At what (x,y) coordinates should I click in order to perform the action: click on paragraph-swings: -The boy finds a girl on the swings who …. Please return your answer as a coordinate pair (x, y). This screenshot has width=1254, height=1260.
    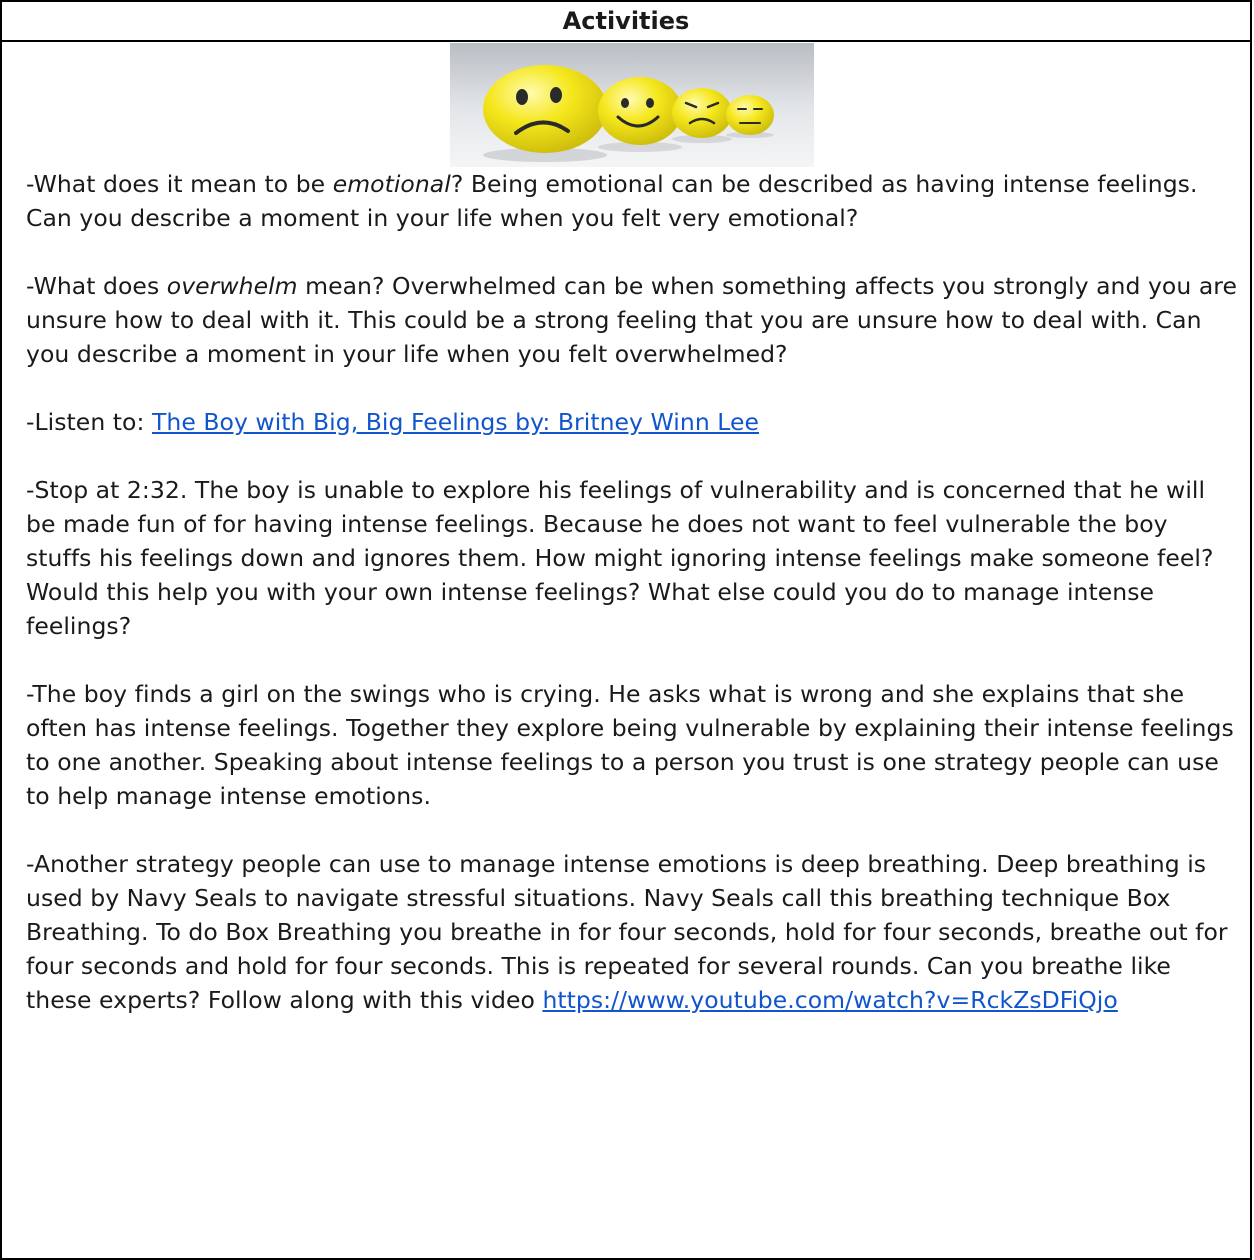
    Looking at the image, I should click on (630, 745).